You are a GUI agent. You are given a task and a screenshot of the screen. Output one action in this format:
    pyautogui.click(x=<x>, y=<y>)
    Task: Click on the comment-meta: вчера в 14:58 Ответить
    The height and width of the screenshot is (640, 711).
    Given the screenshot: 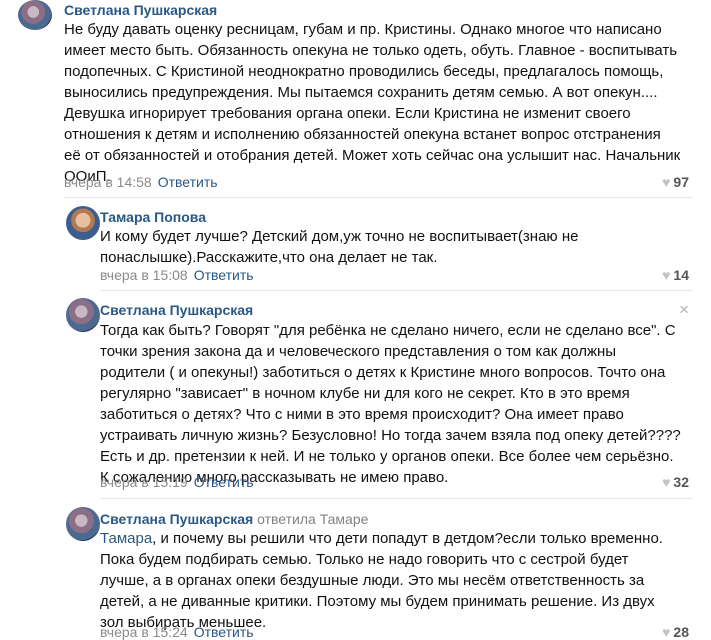 What is the action you would take?
    pyautogui.click(x=141, y=182)
    